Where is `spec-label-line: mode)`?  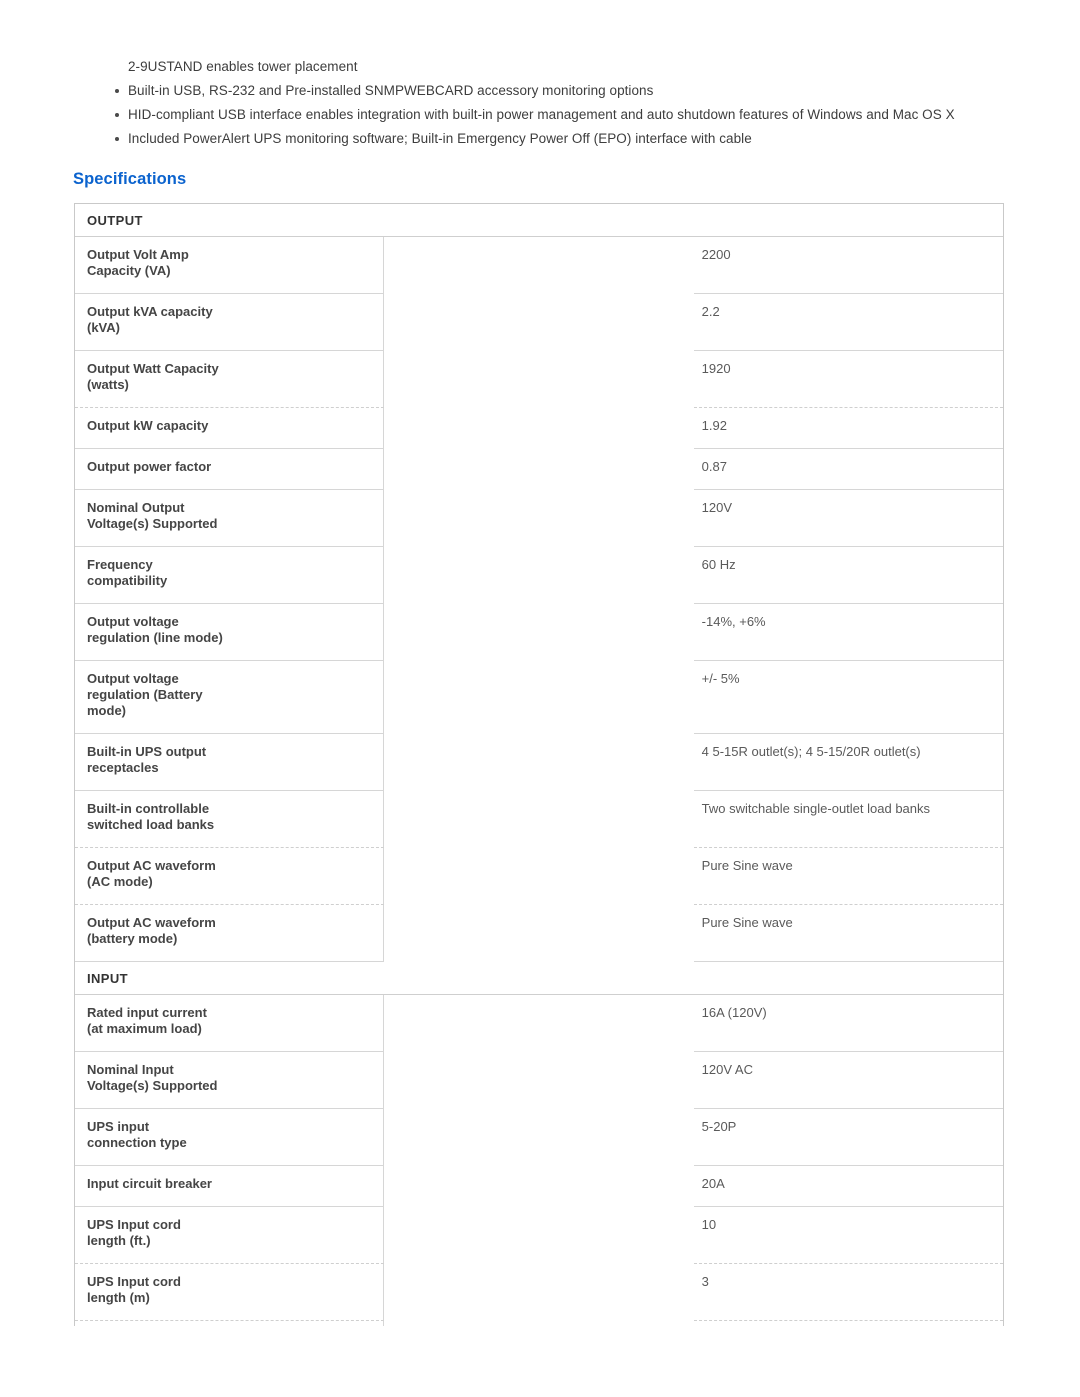
spec-label-line: mode) is located at coordinates (106, 710).